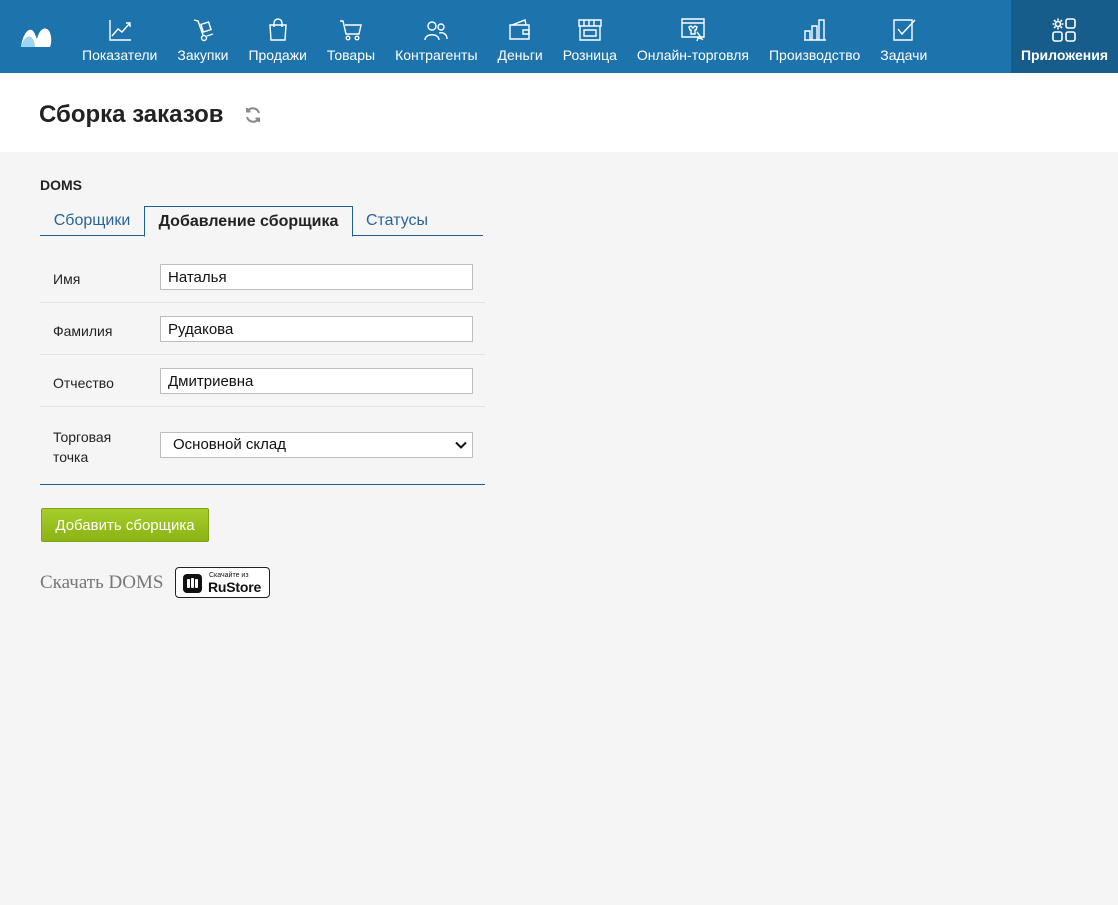  Describe the element at coordinates (1064, 30) in the screenshot. I see `apps-gear-icon` at that location.